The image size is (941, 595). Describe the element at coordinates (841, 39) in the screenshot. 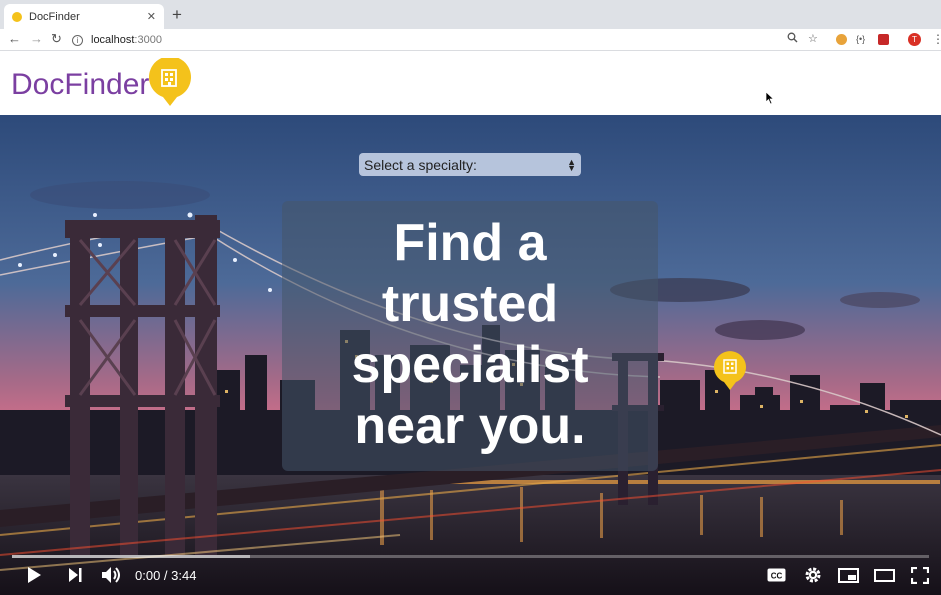

I see `extension-icon` at that location.